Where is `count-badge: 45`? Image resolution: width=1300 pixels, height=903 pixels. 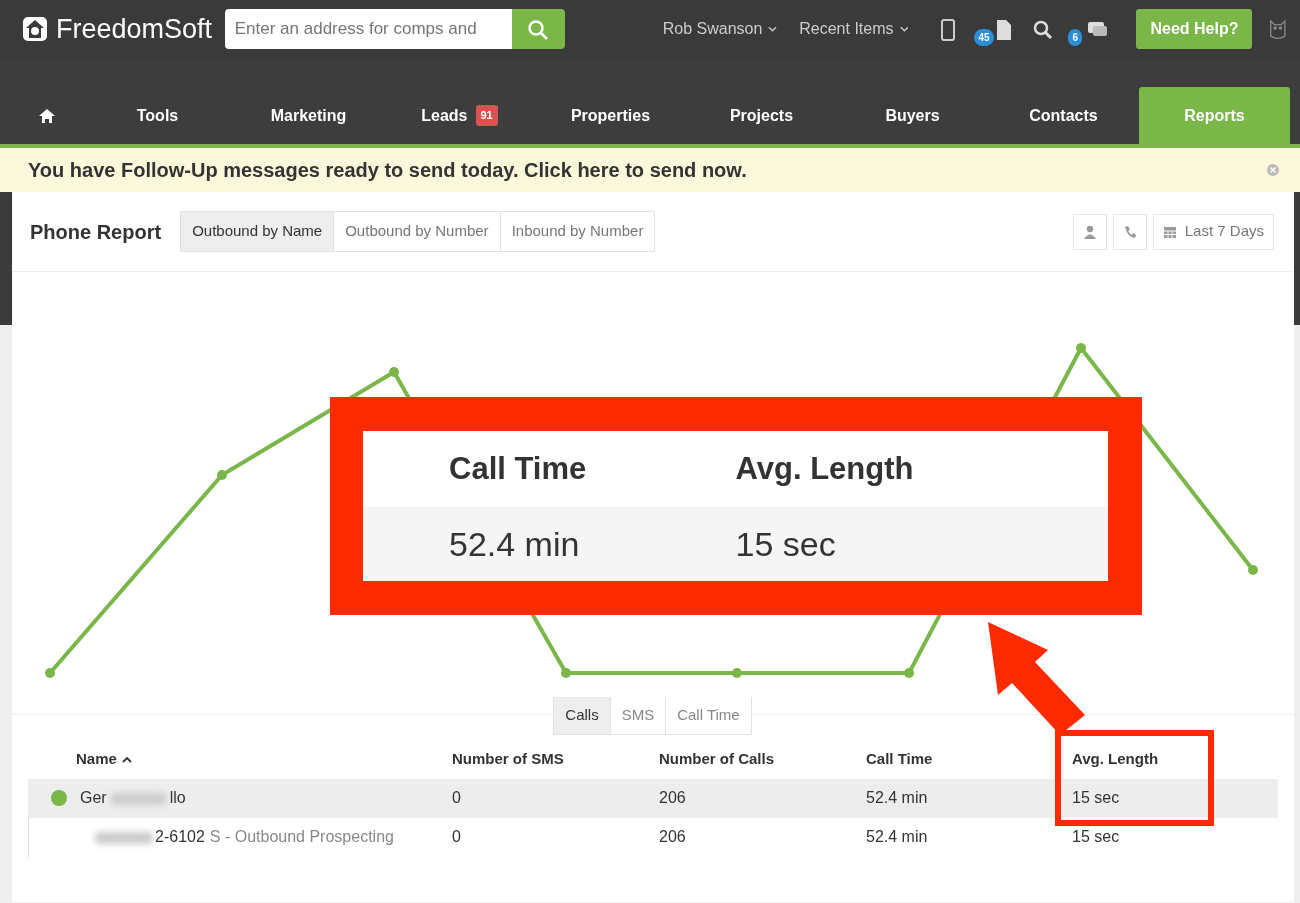 count-badge: 45 is located at coordinates (984, 37).